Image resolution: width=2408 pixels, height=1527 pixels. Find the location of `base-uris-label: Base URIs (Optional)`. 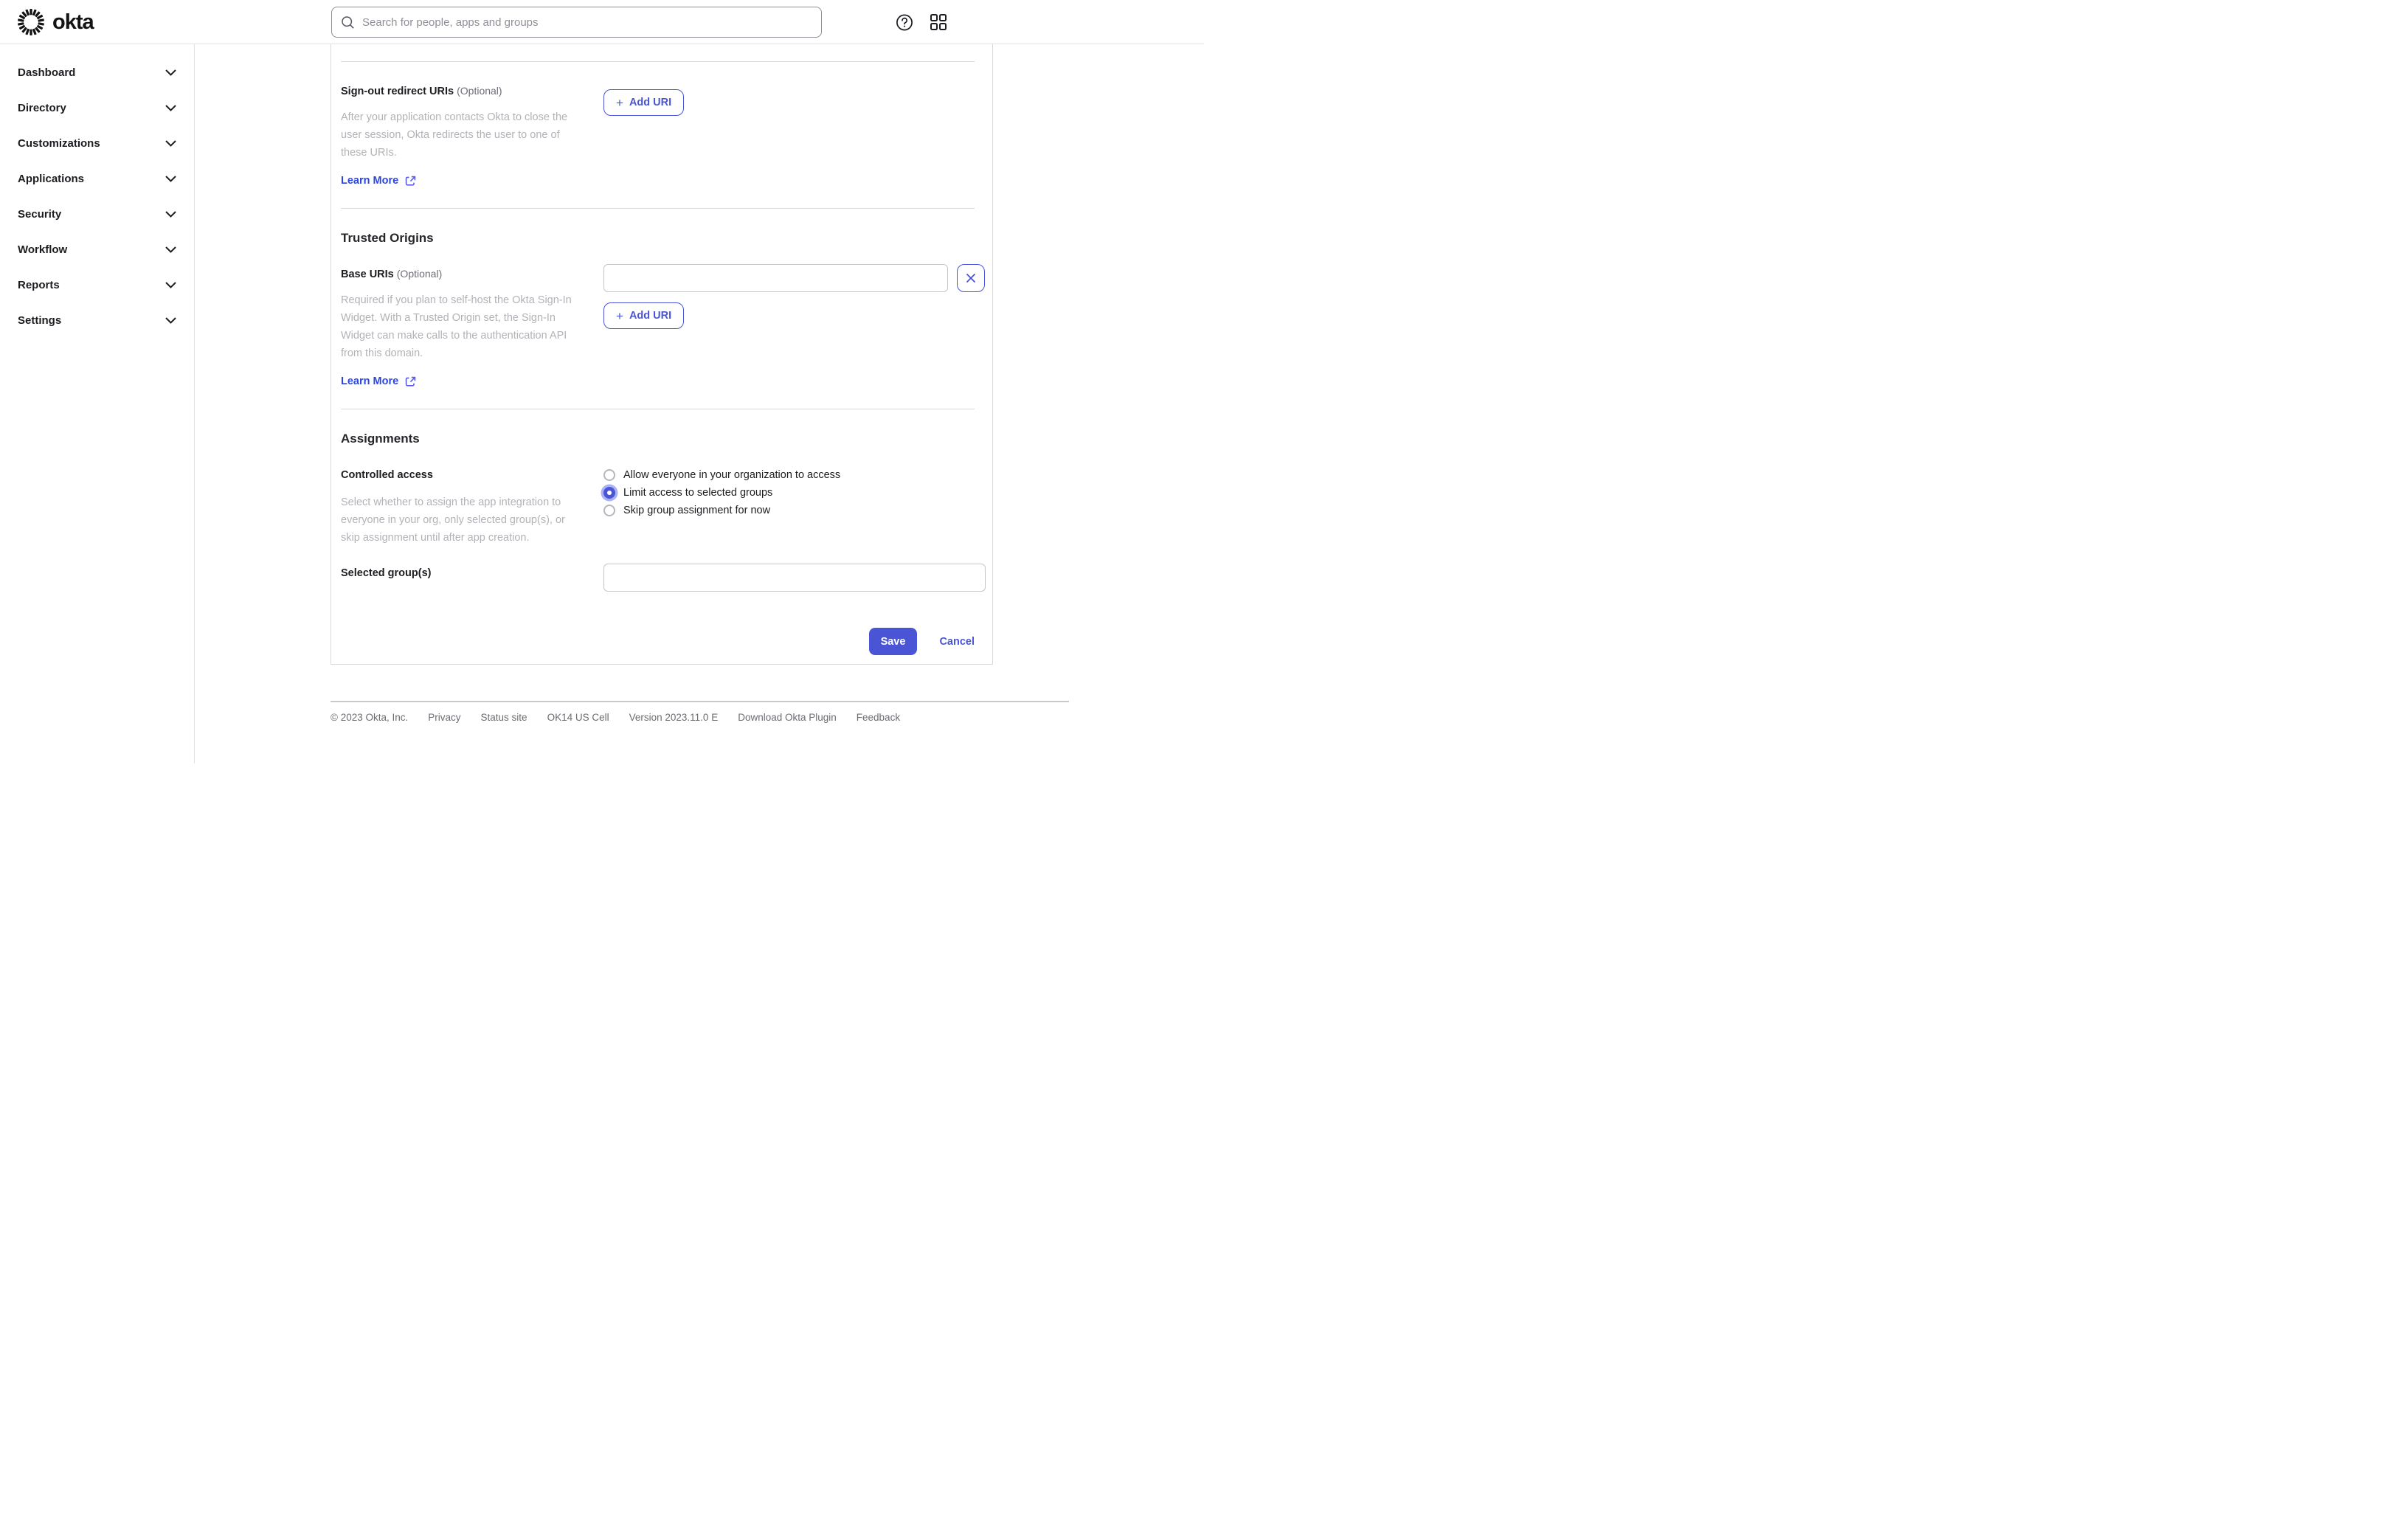

base-uris-label: Base URIs (Optional) is located at coordinates (392, 274).